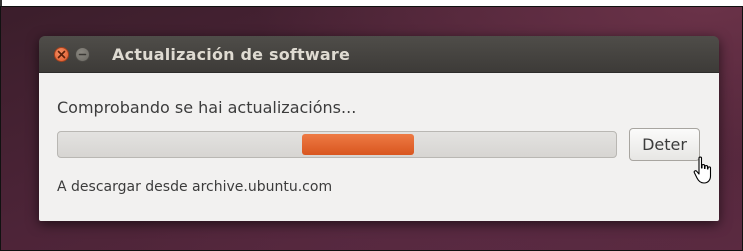  I want to click on window-close-button, so click(61, 54).